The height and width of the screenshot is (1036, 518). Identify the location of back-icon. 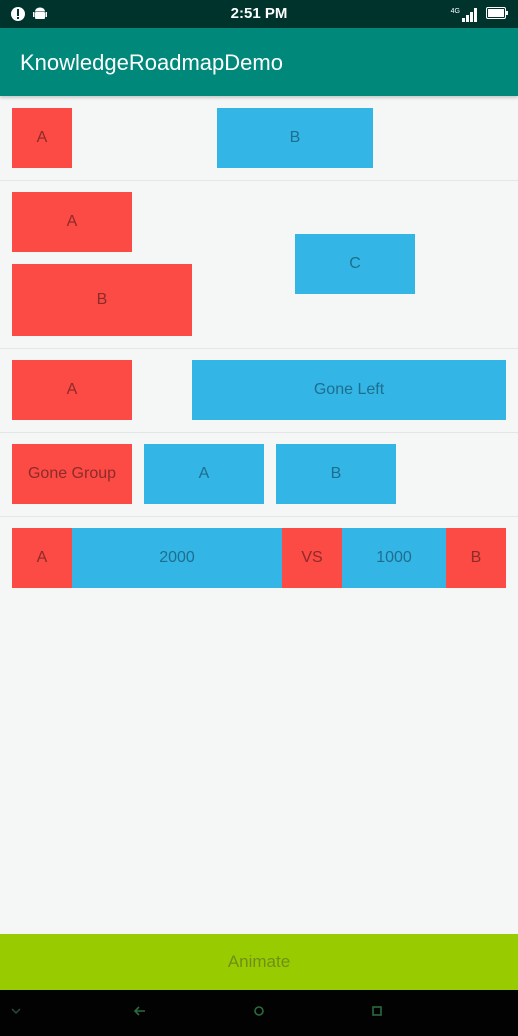
(140, 1012).